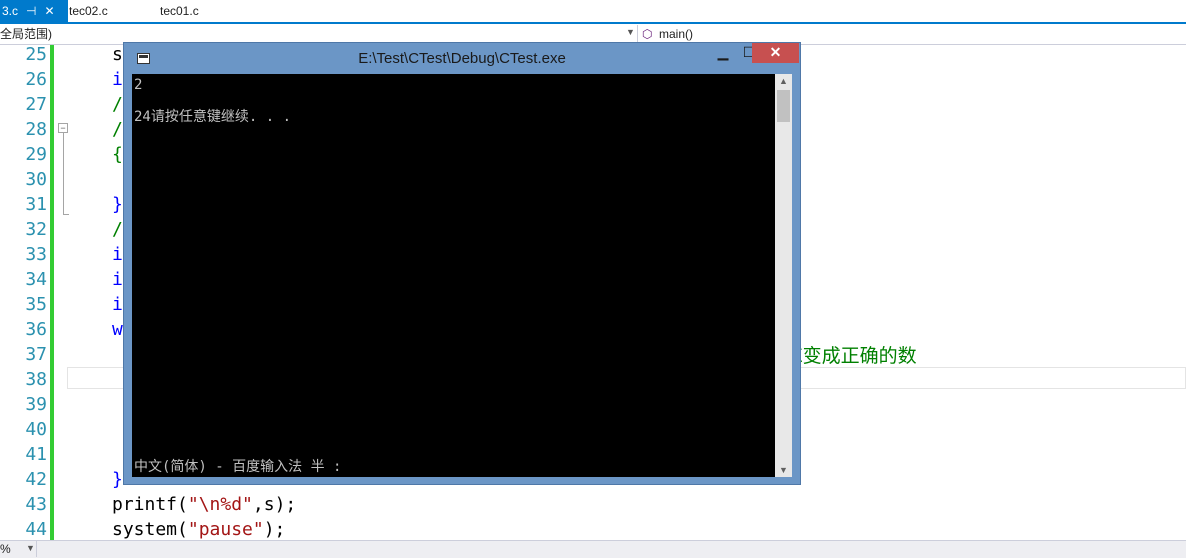 This screenshot has width=1186, height=558. Describe the element at coordinates (36, 154) in the screenshot. I see `line-number: 29` at that location.